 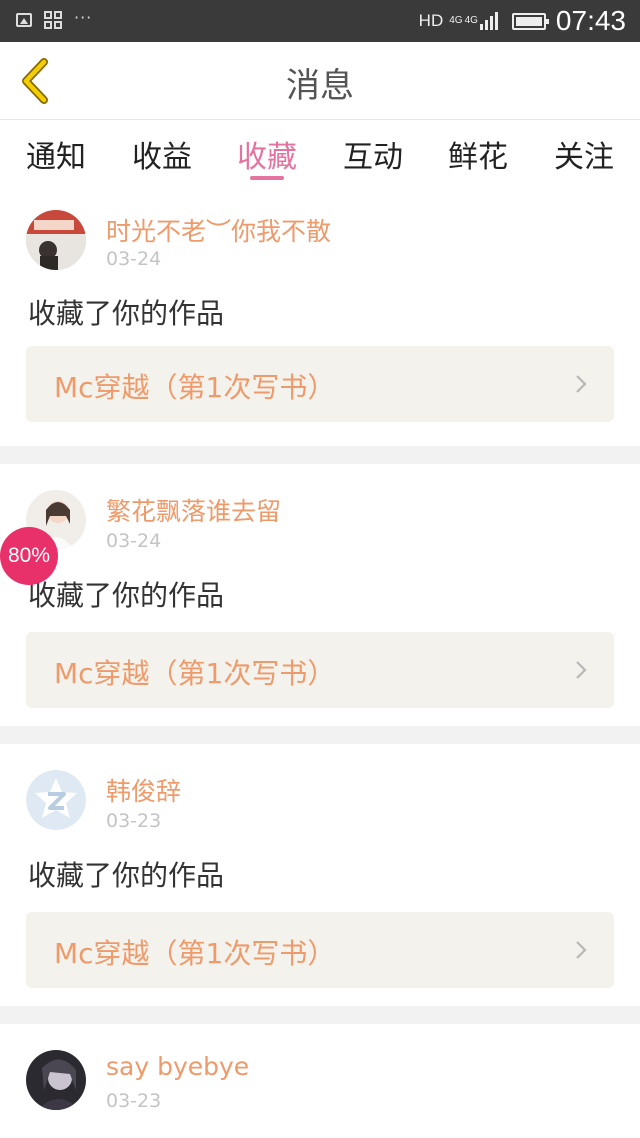 What do you see at coordinates (143, 790) in the screenshot?
I see `username: 韩俊辞` at bounding box center [143, 790].